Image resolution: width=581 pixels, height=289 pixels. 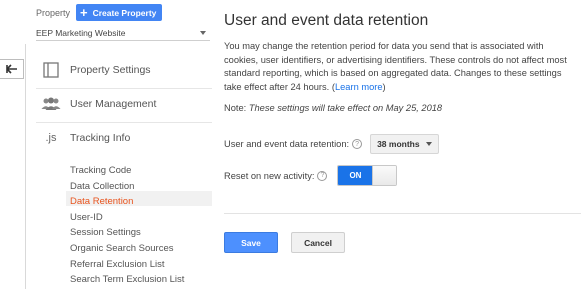 What do you see at coordinates (236, 108) in the screenshot?
I see `note-prefix: Note:` at bounding box center [236, 108].